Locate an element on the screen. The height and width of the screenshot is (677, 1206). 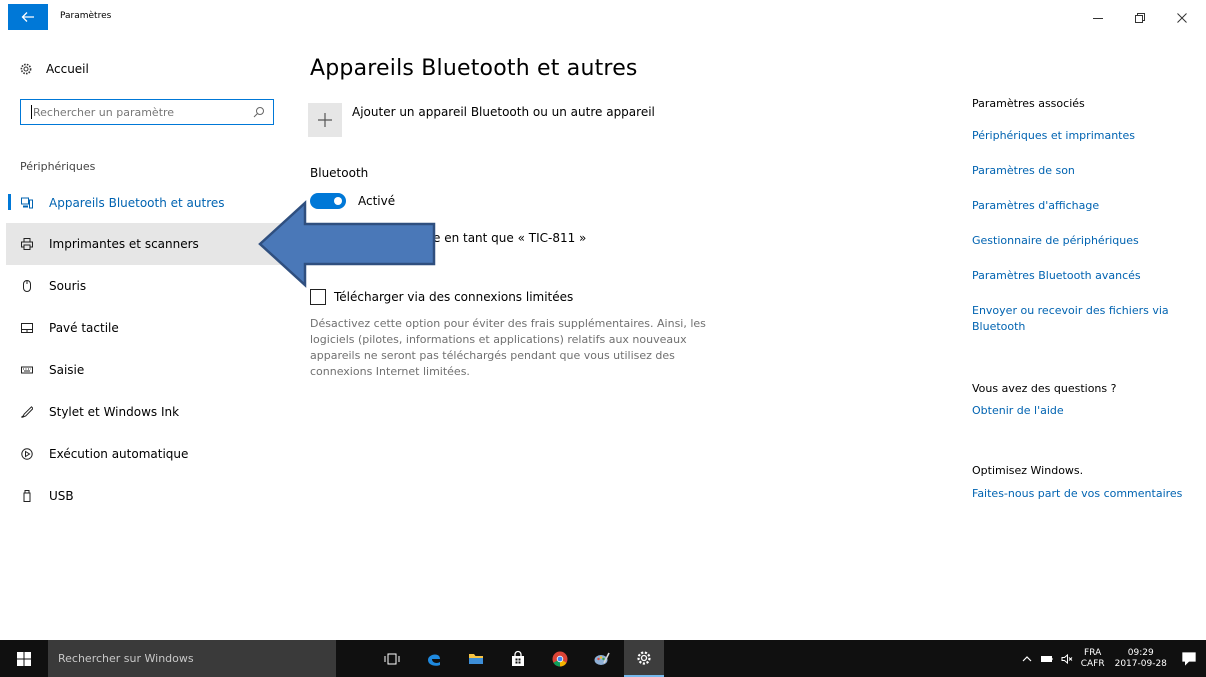
sidebar-item-typing: Saisie is located at coordinates (148, 370).